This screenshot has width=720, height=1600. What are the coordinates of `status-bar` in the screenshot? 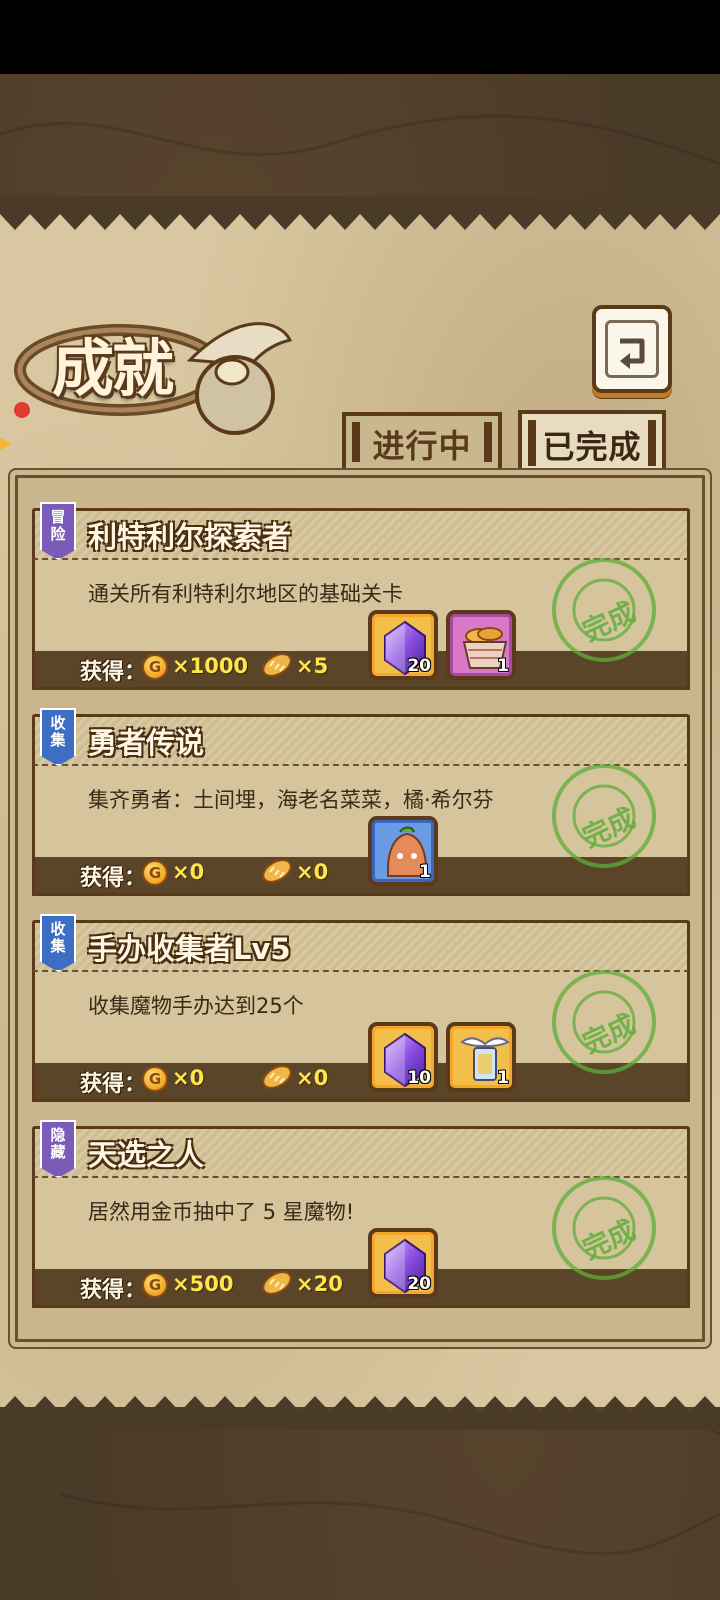 It's located at (360, 37).